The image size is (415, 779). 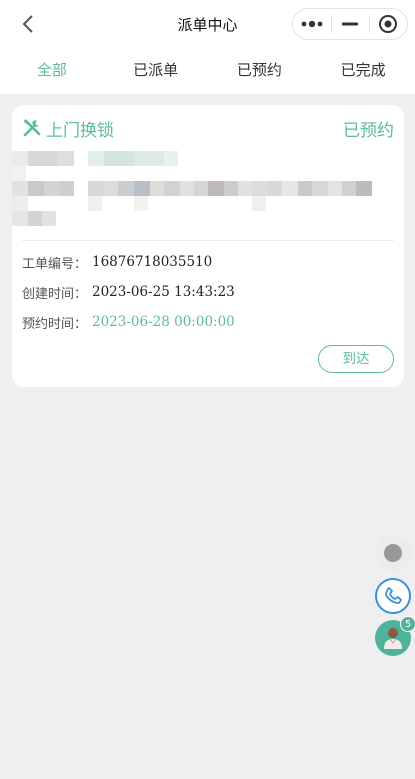 I want to click on field-label: 工单编号：, so click(x=55, y=264).